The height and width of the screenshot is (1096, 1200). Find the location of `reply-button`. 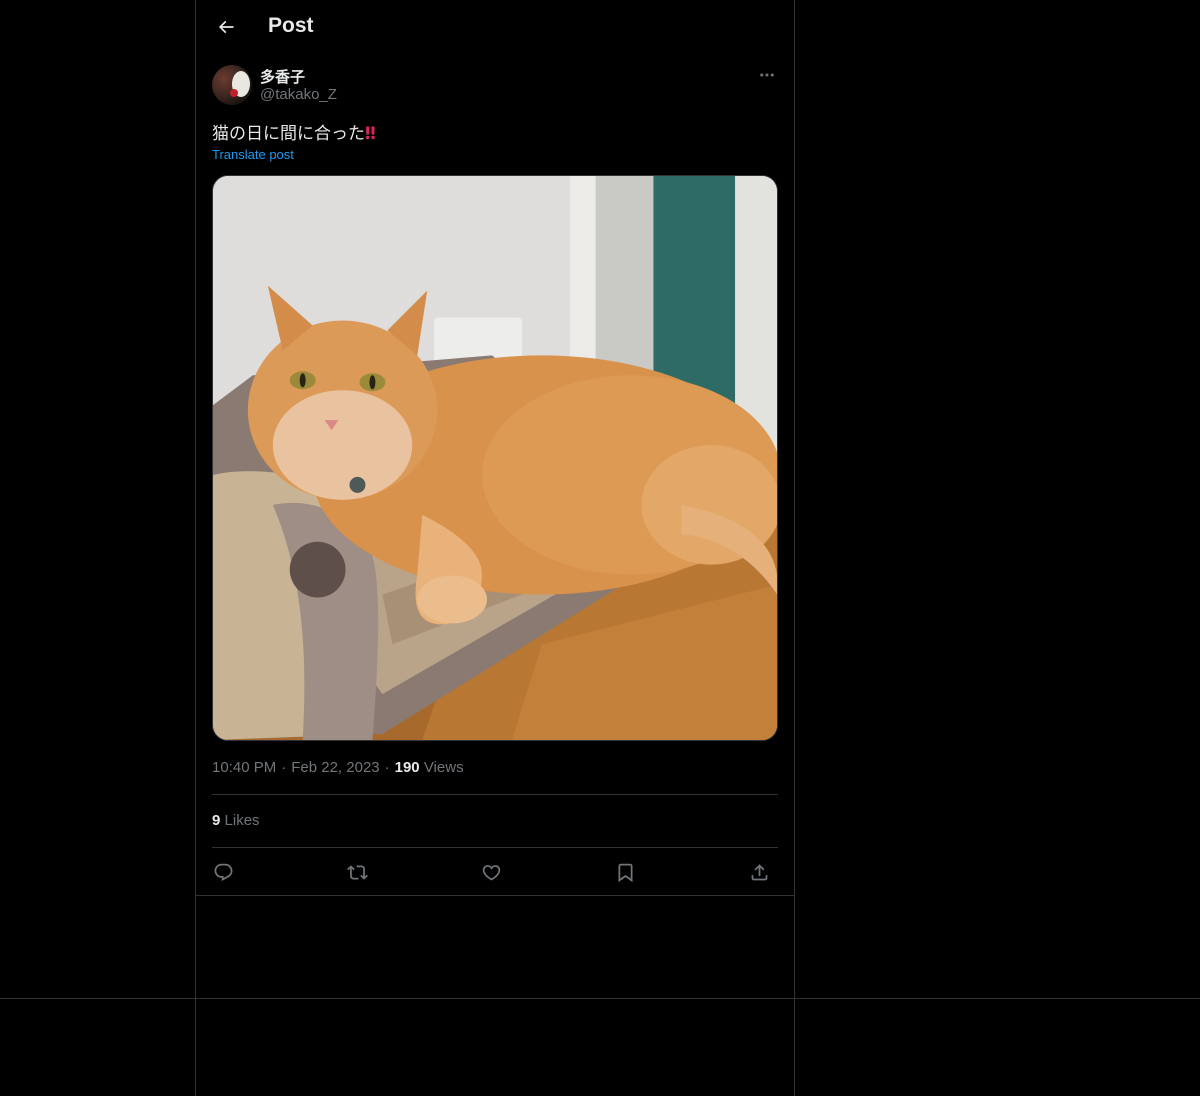

reply-button is located at coordinates (223, 872).